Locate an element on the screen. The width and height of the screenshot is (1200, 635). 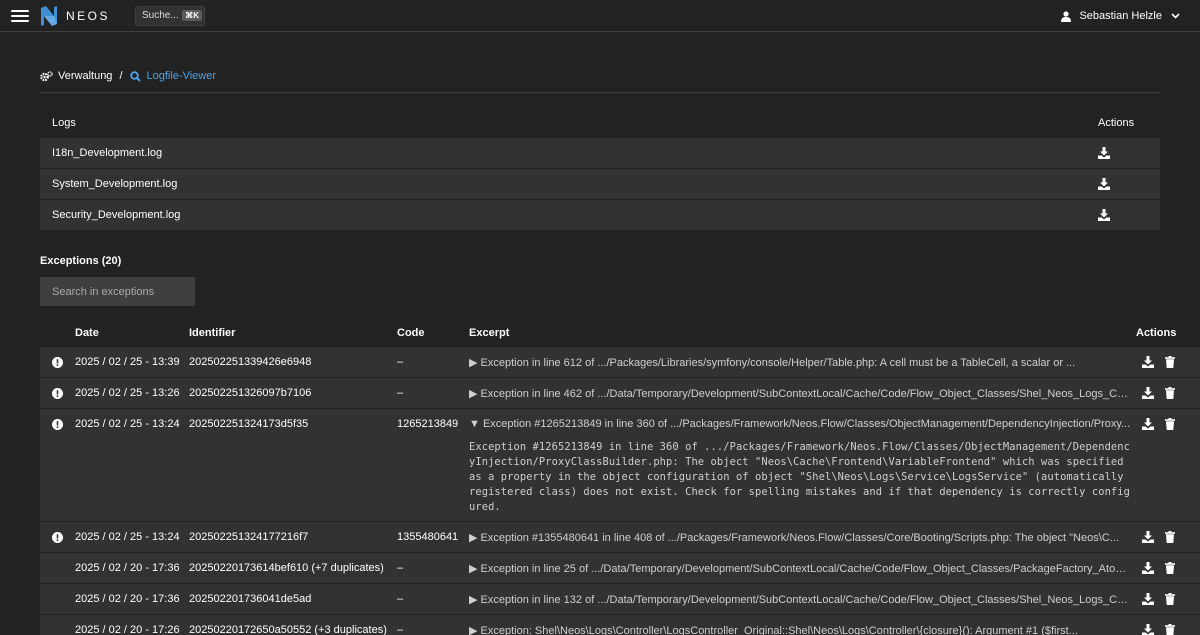
breadcrumb-logfile-viewer: Logfile-Viewer is located at coordinates (173, 76).